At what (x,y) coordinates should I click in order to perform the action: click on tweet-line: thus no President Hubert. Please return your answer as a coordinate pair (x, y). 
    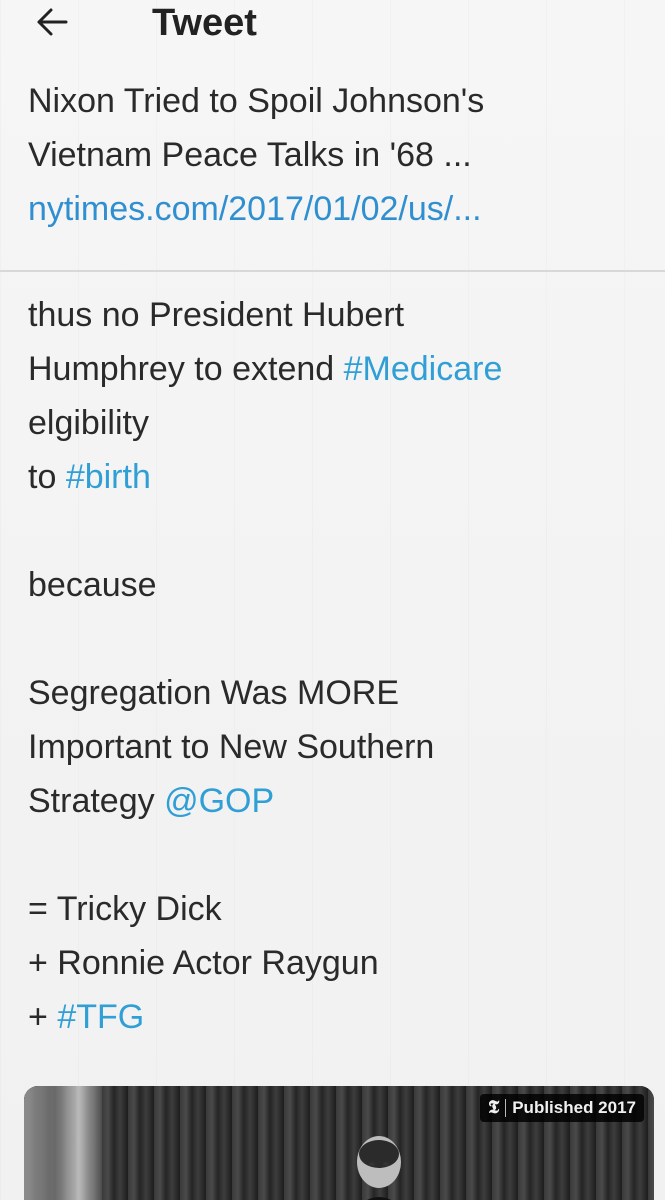
    Looking at the image, I should click on (216, 315).